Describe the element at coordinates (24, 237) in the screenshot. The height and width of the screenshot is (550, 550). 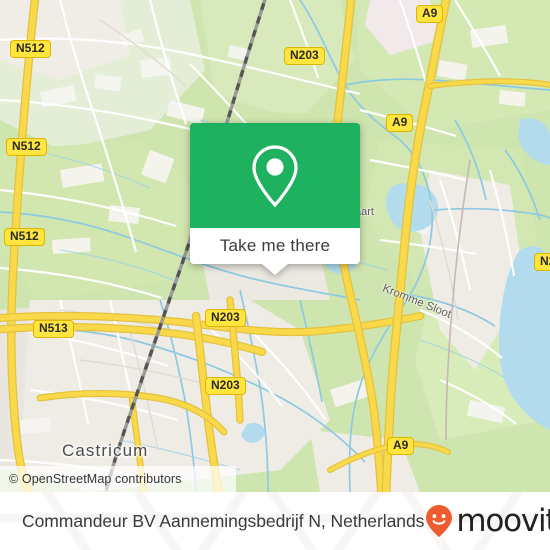
I see `road-shield-n512-south: N512` at that location.